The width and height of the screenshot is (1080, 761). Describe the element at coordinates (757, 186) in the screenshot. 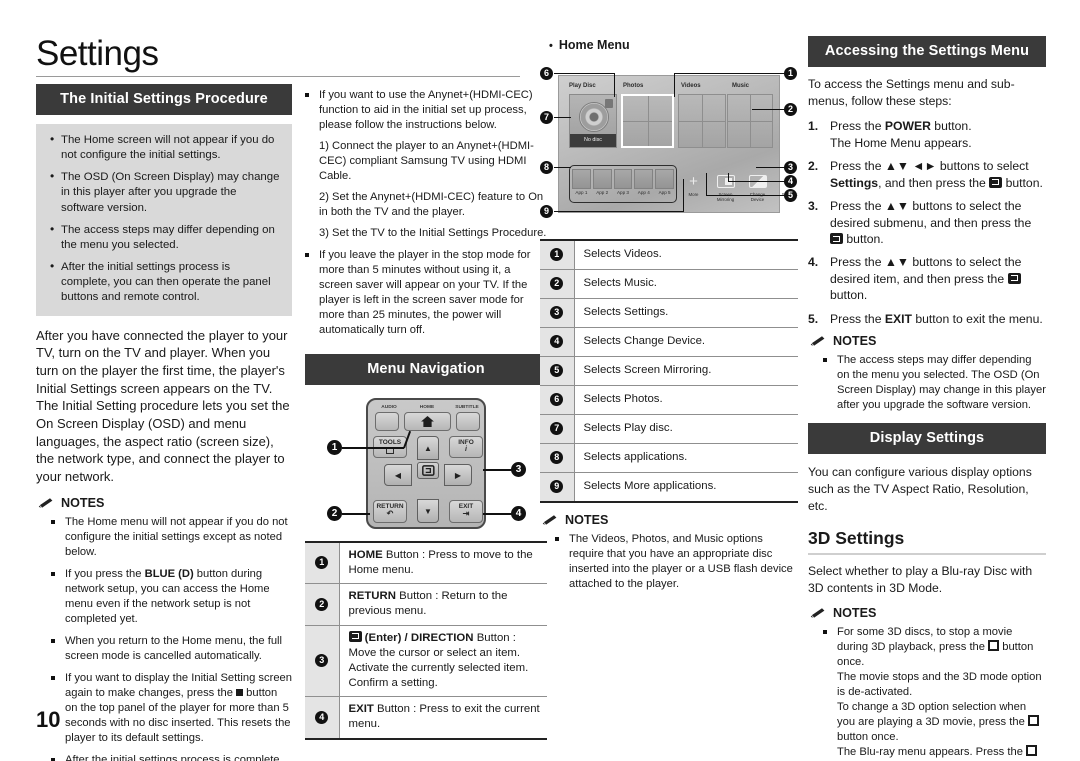

I see `home-icon-change-device: Change Device` at that location.